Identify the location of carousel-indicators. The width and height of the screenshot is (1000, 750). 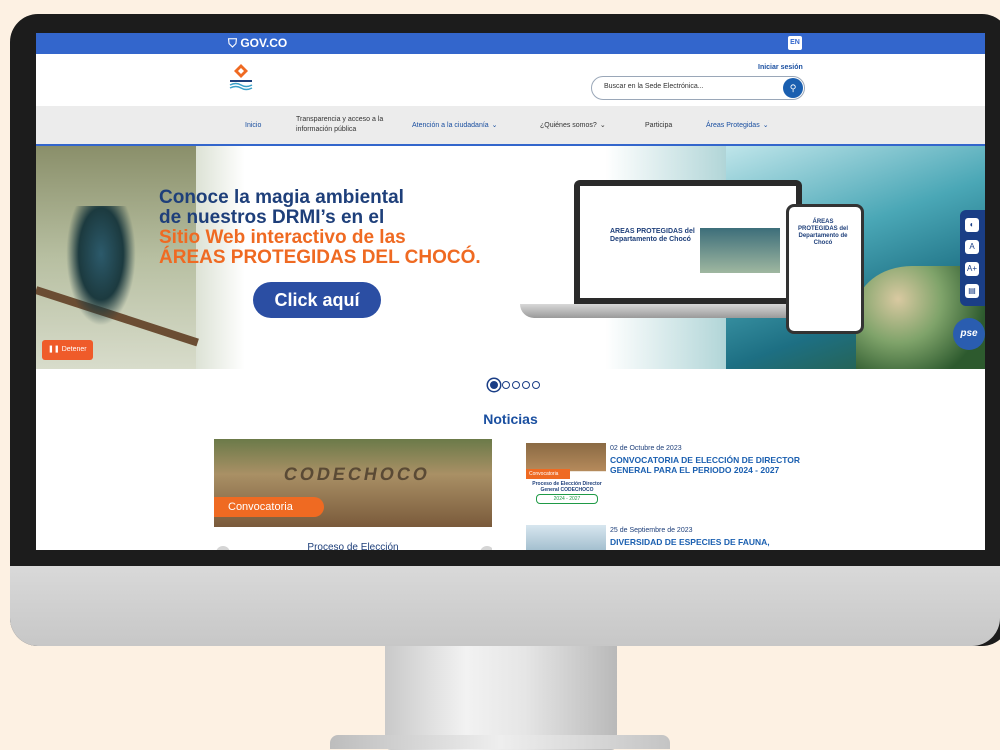
(514, 385).